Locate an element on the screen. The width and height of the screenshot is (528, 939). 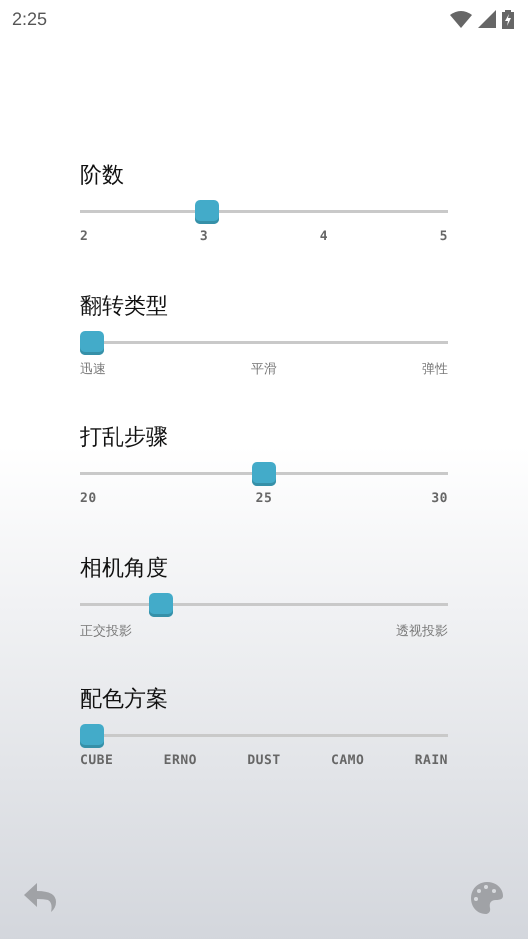
tick-label: 4 is located at coordinates (324, 236).